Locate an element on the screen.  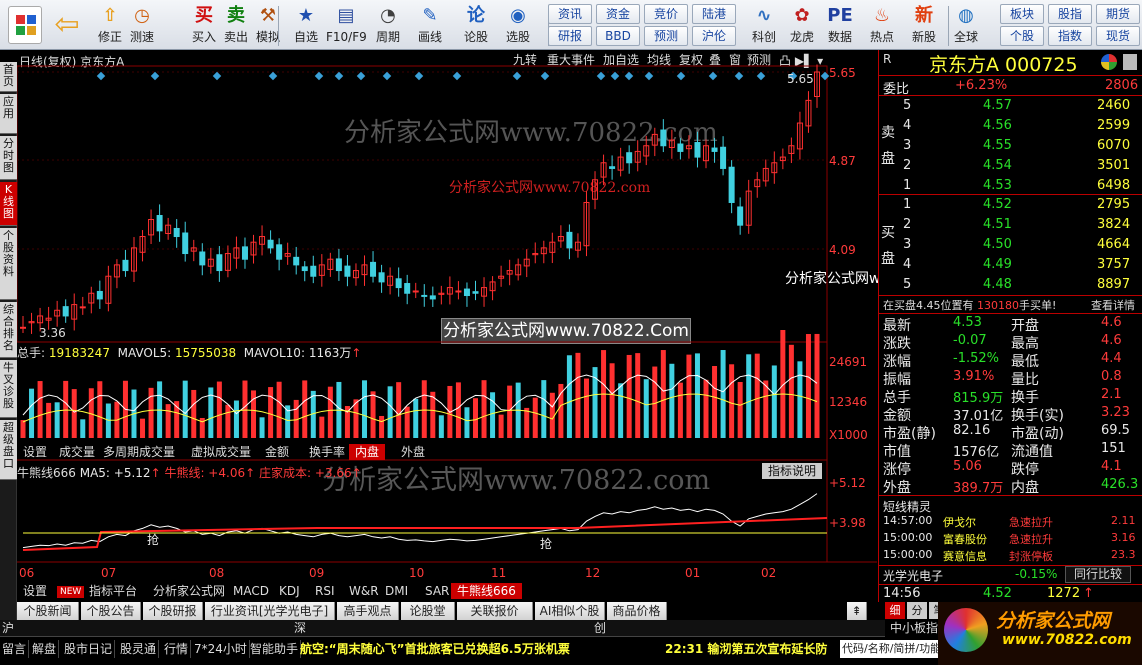
pie-icon is located at coordinates (1109, 62).